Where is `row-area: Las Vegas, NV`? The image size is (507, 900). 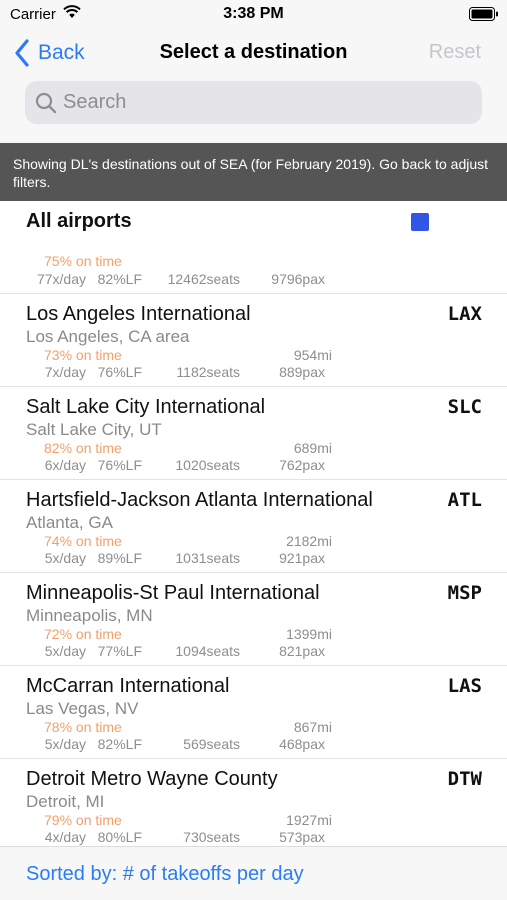
row-area: Las Vegas, NV is located at coordinates (82, 708).